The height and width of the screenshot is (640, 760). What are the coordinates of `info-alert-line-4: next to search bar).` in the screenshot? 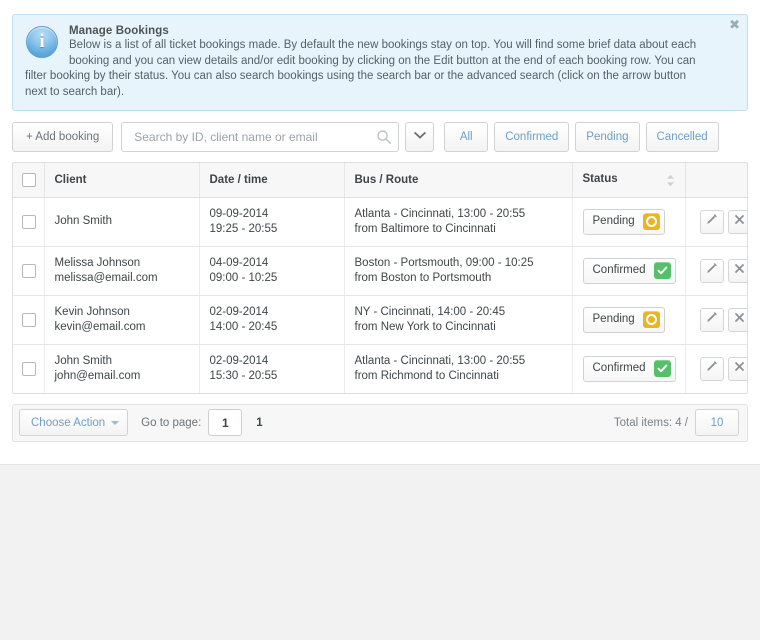 It's located at (75, 91).